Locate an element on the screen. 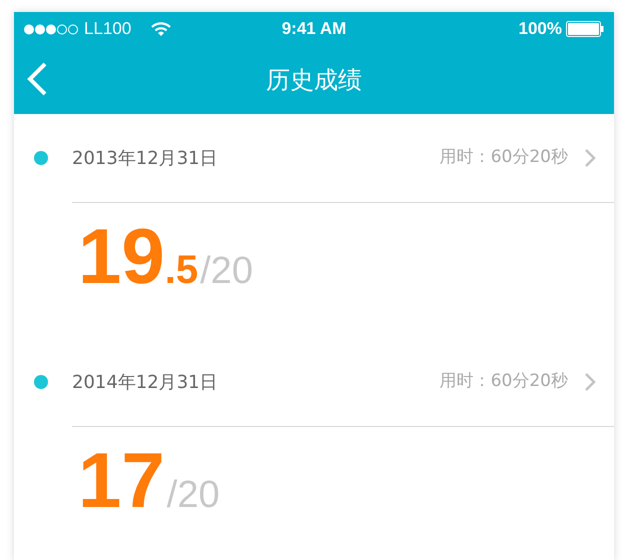 The image size is (628, 560). back-chevron-icon is located at coordinates (37, 79).